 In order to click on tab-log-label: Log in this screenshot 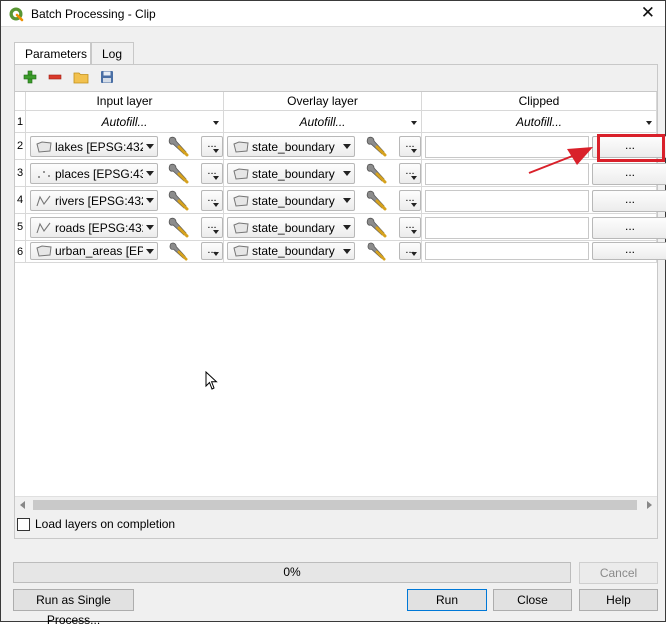, I will do `click(112, 54)`.